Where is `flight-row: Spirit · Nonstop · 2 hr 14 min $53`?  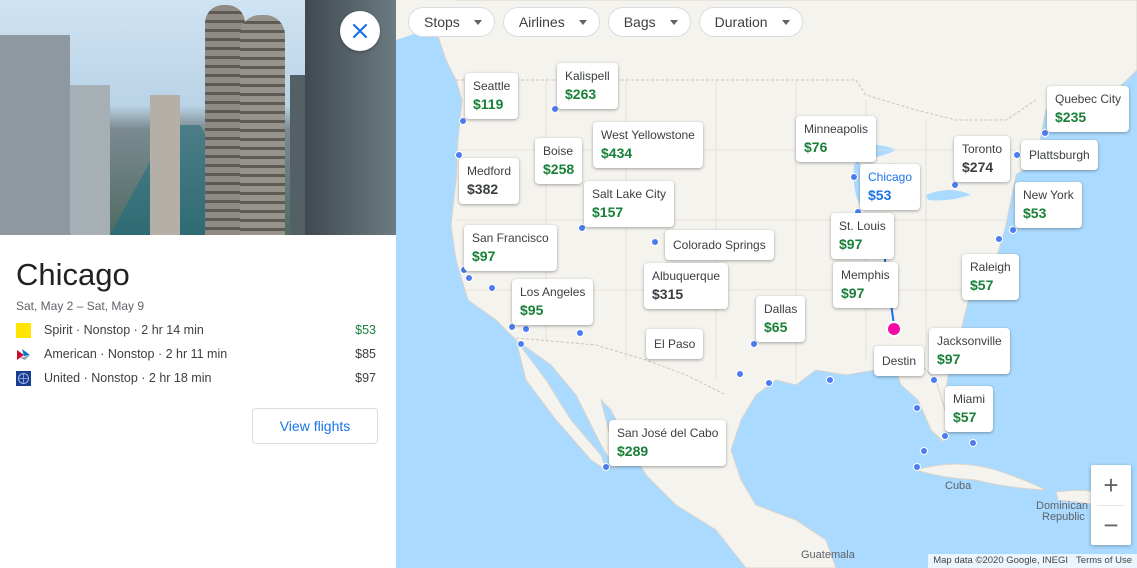
flight-row: Spirit · Nonstop · 2 hr 14 min $53 is located at coordinates (196, 330).